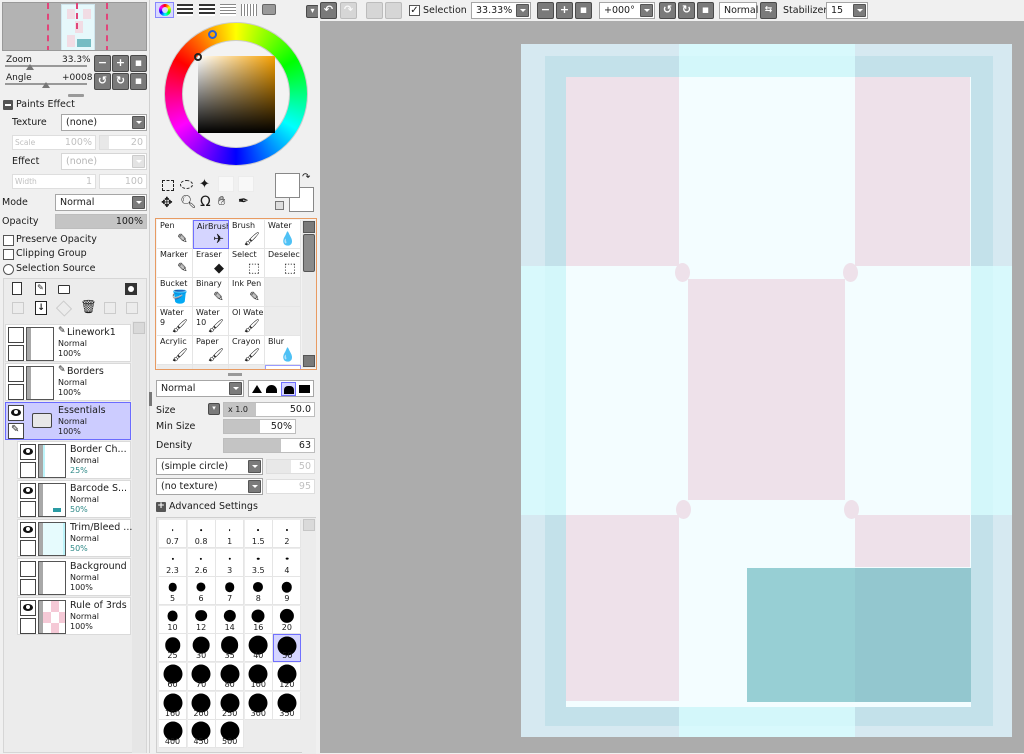 The image size is (1024, 754). I want to click on layer-item: Border Ch... Normal 25%, so click(74, 460).